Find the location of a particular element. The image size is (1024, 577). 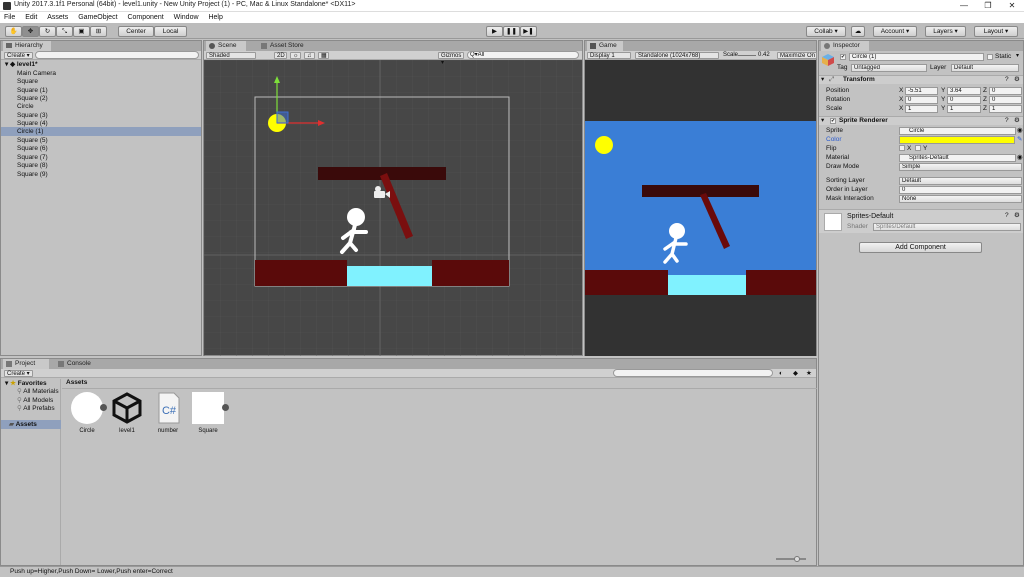

static-dropdown-icon: ▾ is located at coordinates (1017, 55).